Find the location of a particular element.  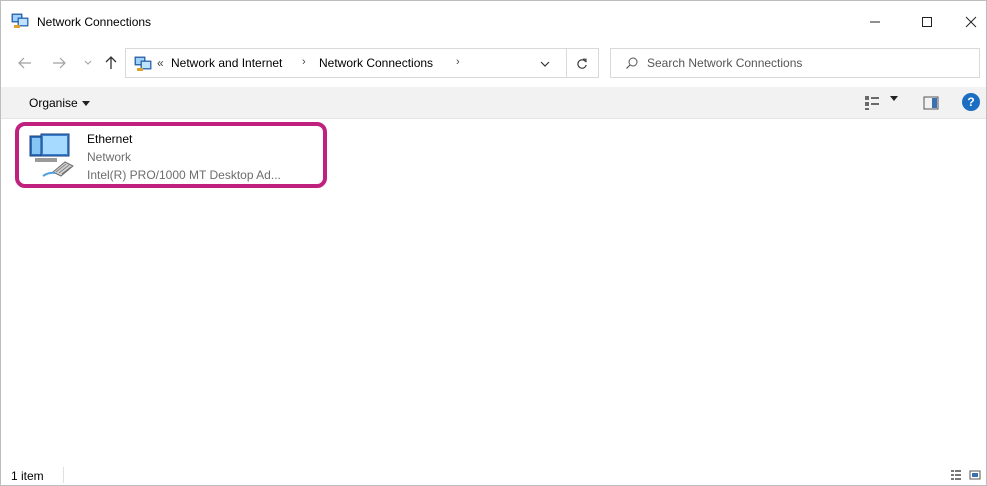

preview-pane-icon is located at coordinates (931, 103).